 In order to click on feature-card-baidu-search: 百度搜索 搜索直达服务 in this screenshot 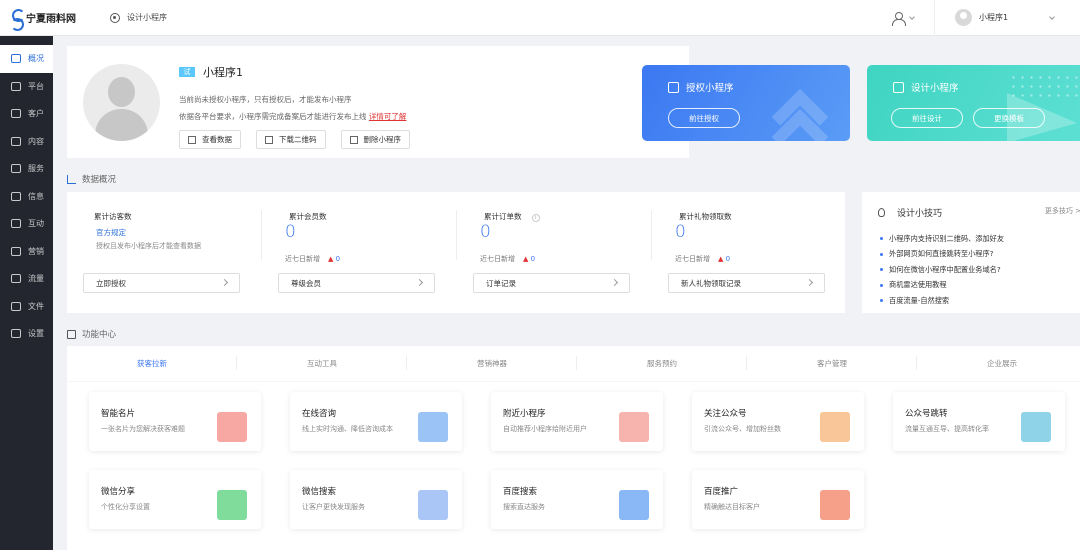, I will do `click(577, 499)`.